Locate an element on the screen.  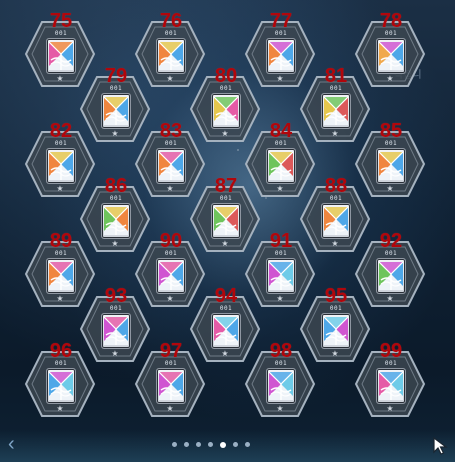
slot-number: 90 is located at coordinates (171, 241).